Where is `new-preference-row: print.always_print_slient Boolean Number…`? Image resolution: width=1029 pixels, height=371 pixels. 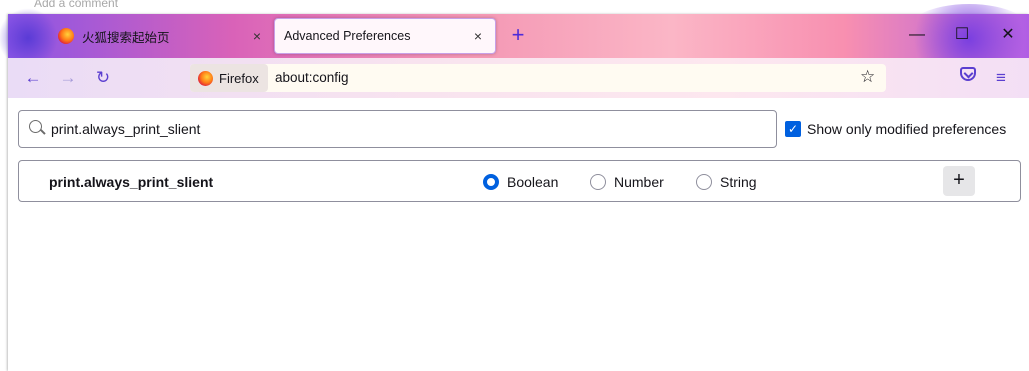 new-preference-row: print.always_print_slient Boolean Number… is located at coordinates (519, 181).